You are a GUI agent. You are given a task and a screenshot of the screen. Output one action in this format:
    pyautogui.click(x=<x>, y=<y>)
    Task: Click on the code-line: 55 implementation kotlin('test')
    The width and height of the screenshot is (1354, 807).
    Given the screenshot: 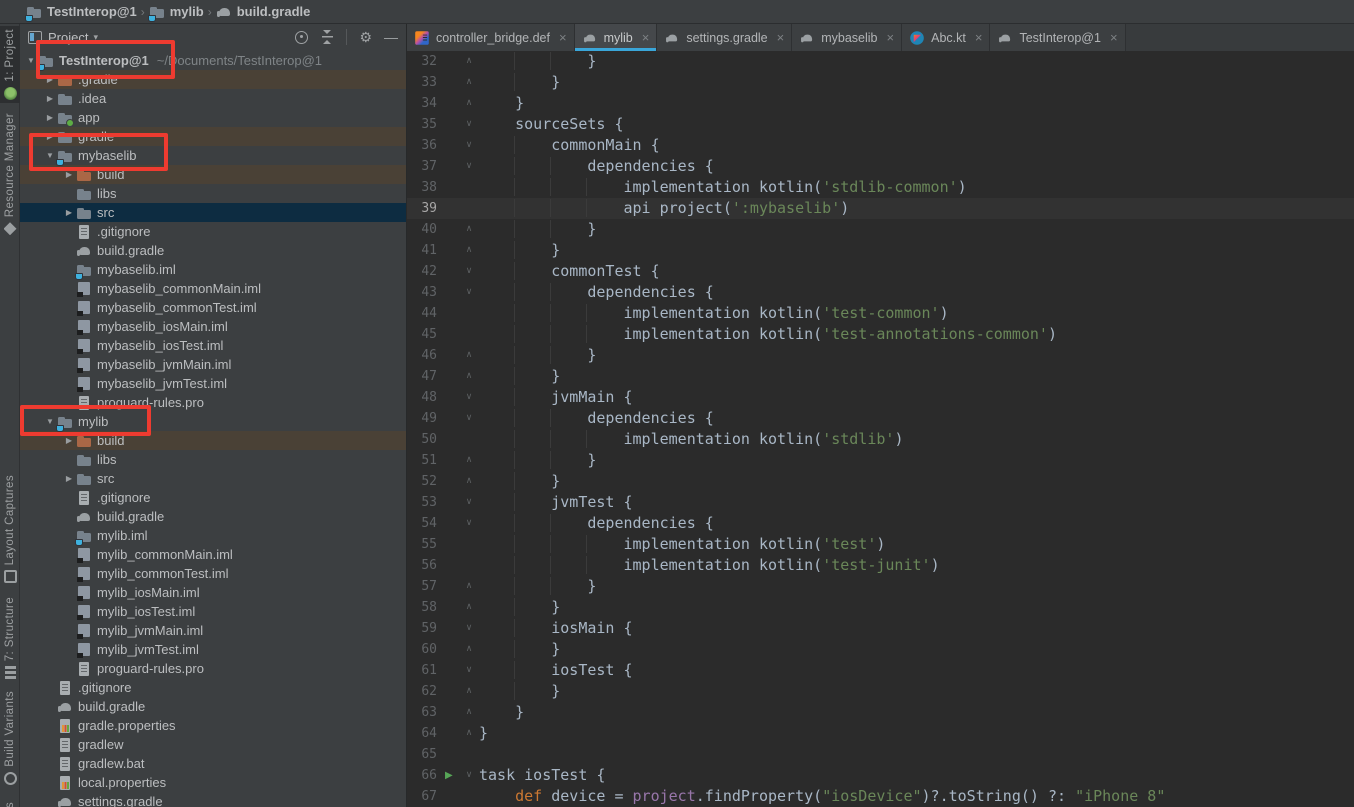 What is the action you would take?
    pyautogui.click(x=880, y=544)
    